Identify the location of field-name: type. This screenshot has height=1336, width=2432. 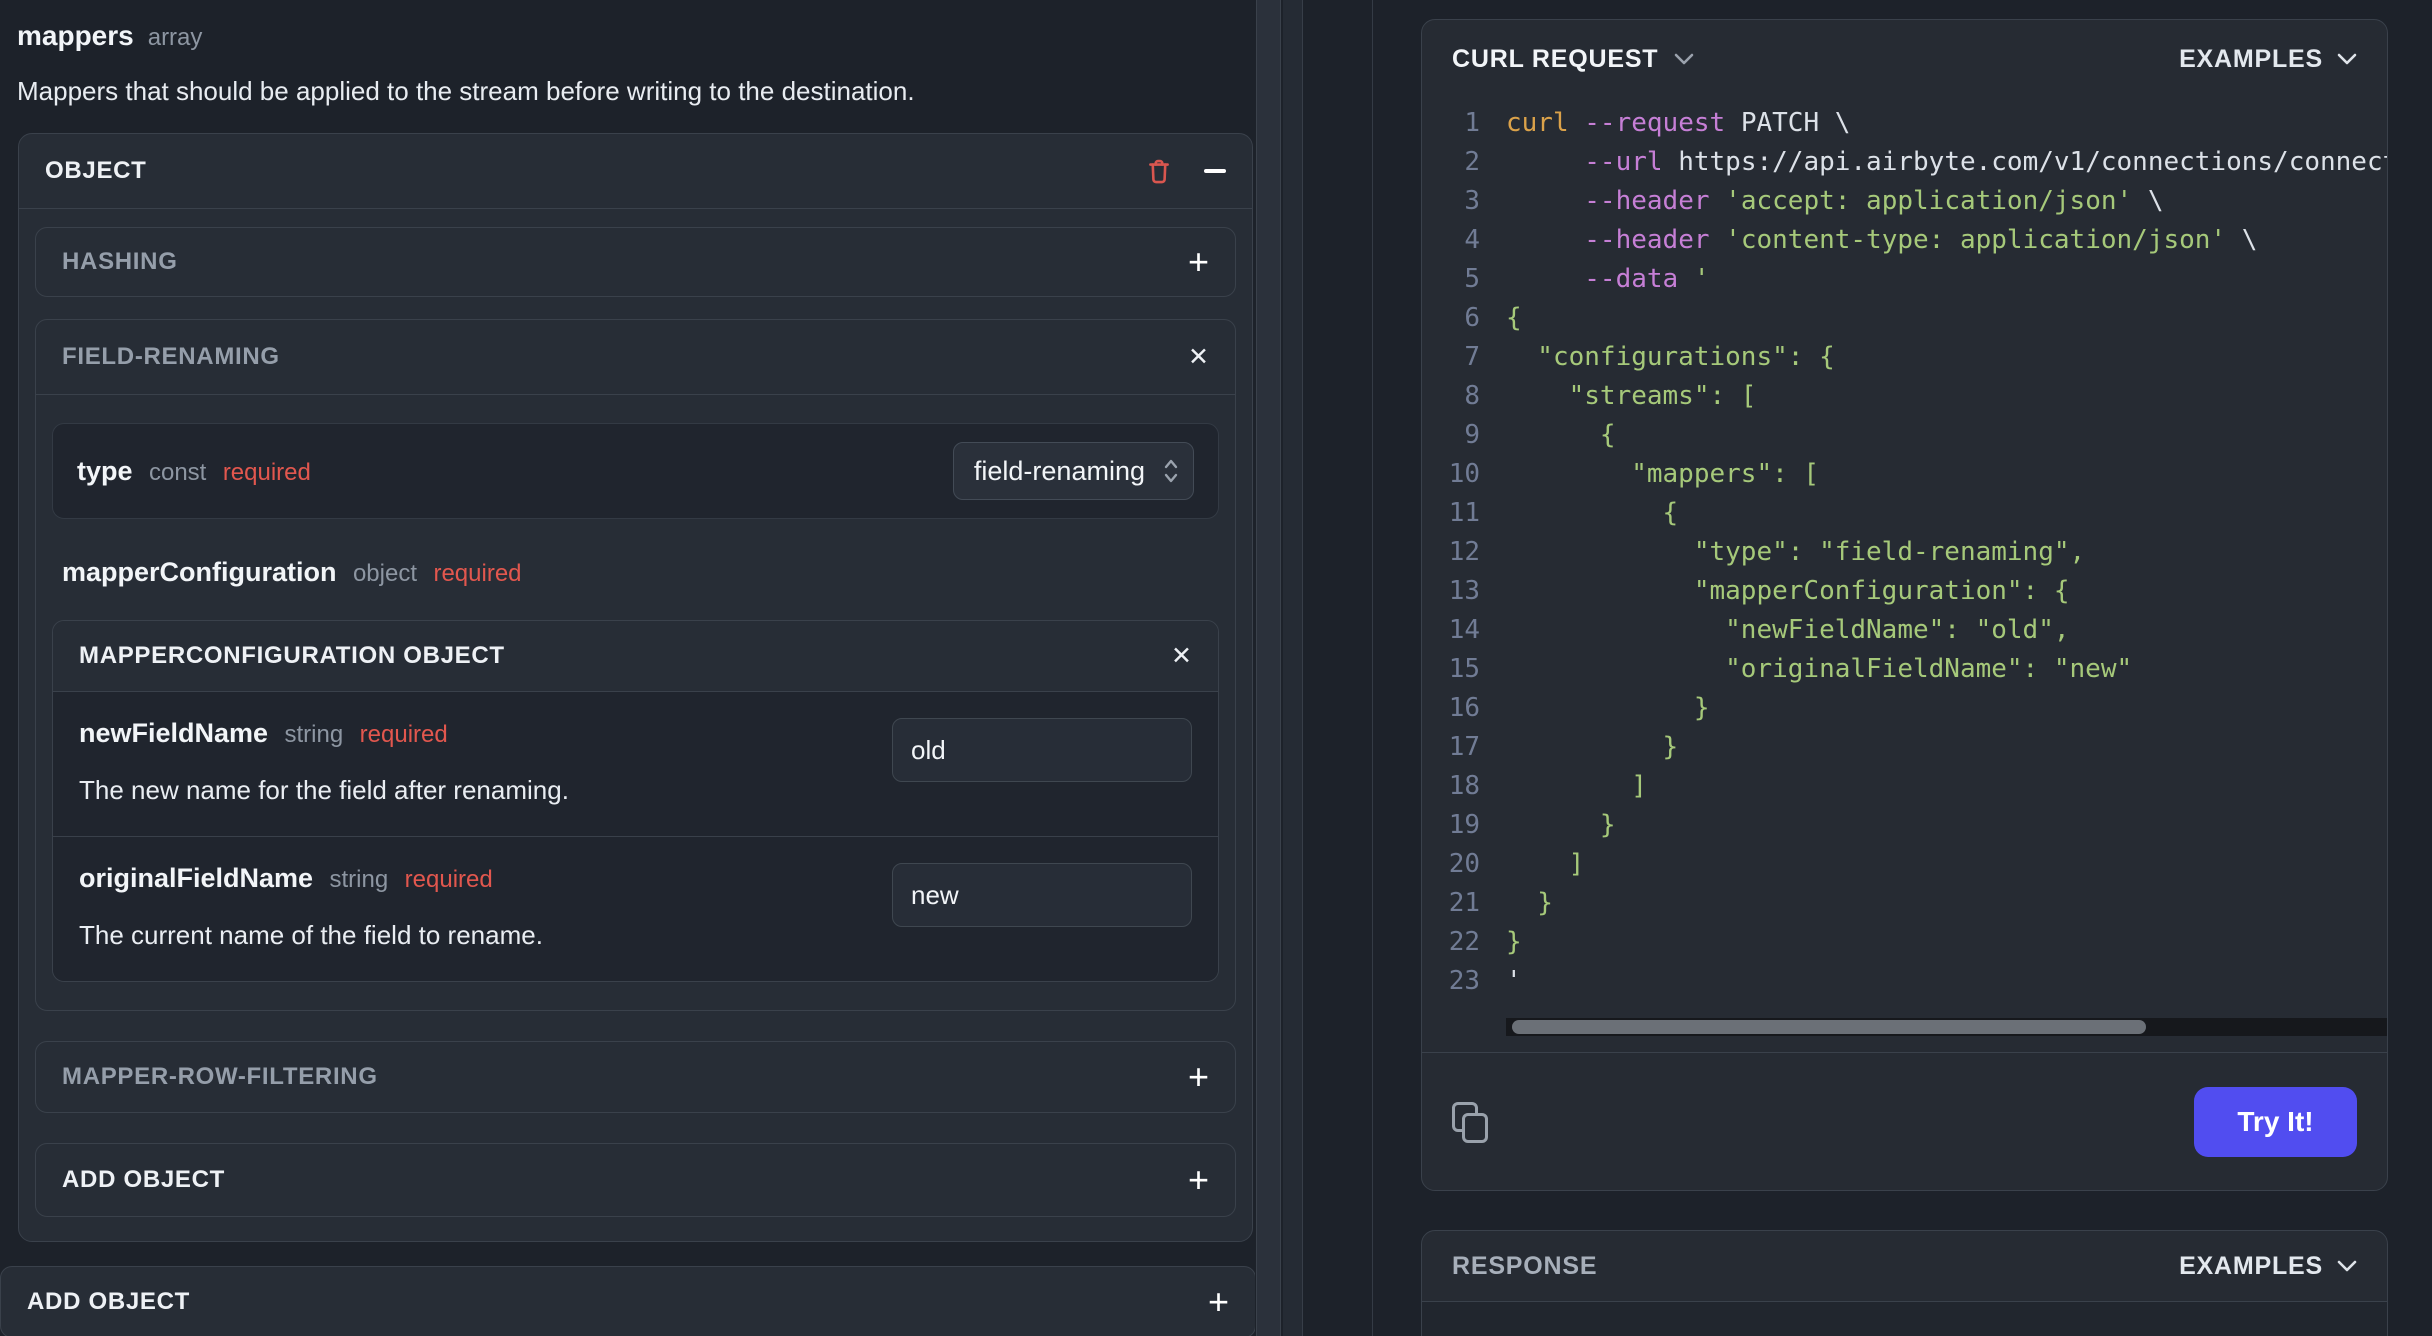
(105, 470).